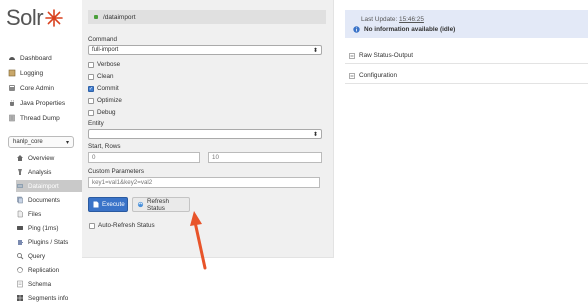 This screenshot has width=588, height=304. I want to click on chevron-down-icon: ▾, so click(67, 142).